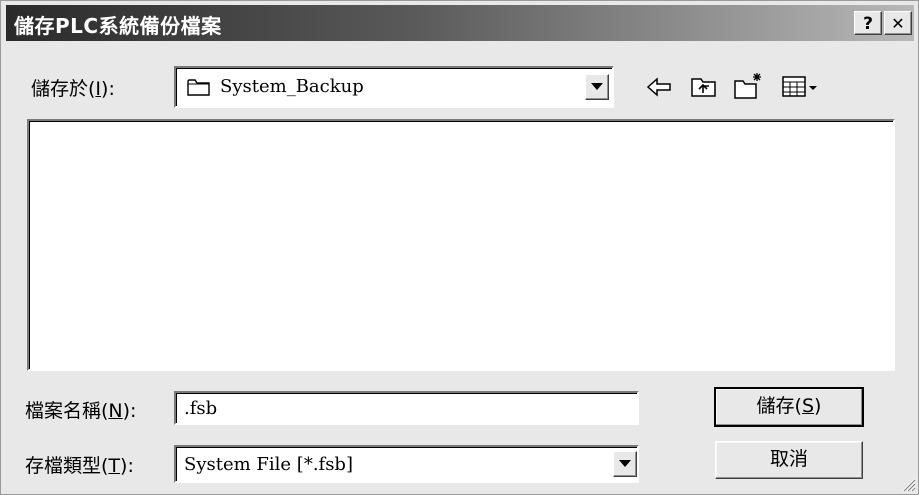 The width and height of the screenshot is (919, 495). I want to click on title-bar: 儲存PLC系統備份檔案 ? ✕, so click(460, 23).